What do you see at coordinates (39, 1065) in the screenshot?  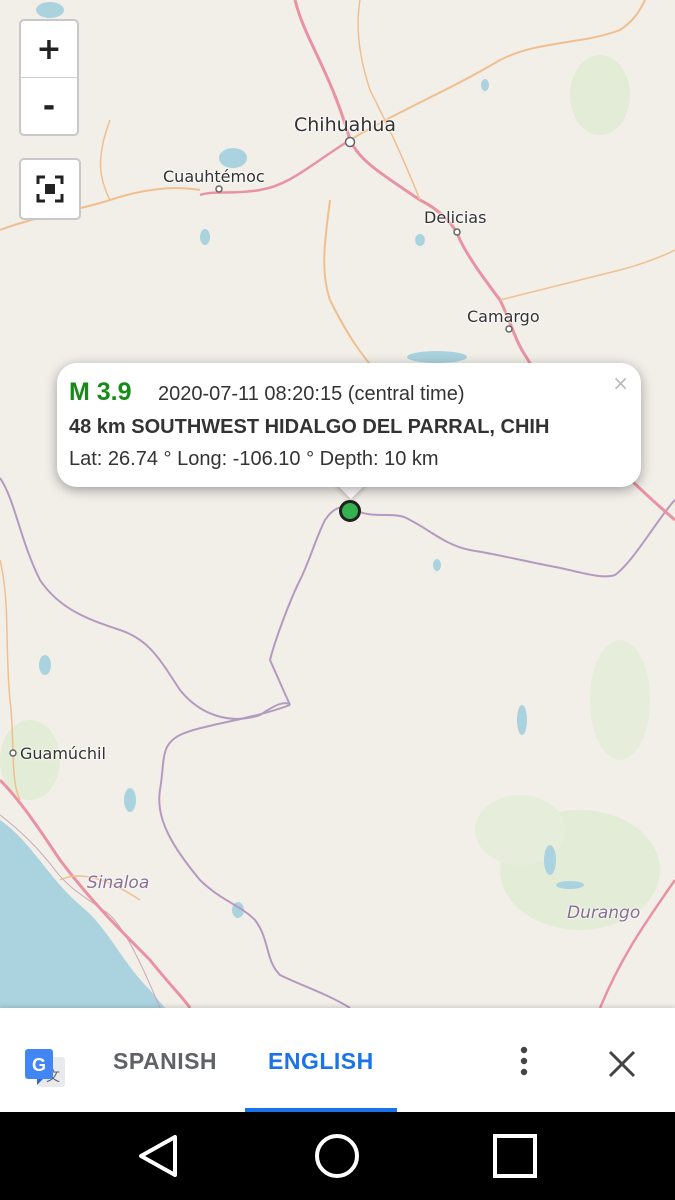 I see `svg-text: G` at bounding box center [39, 1065].